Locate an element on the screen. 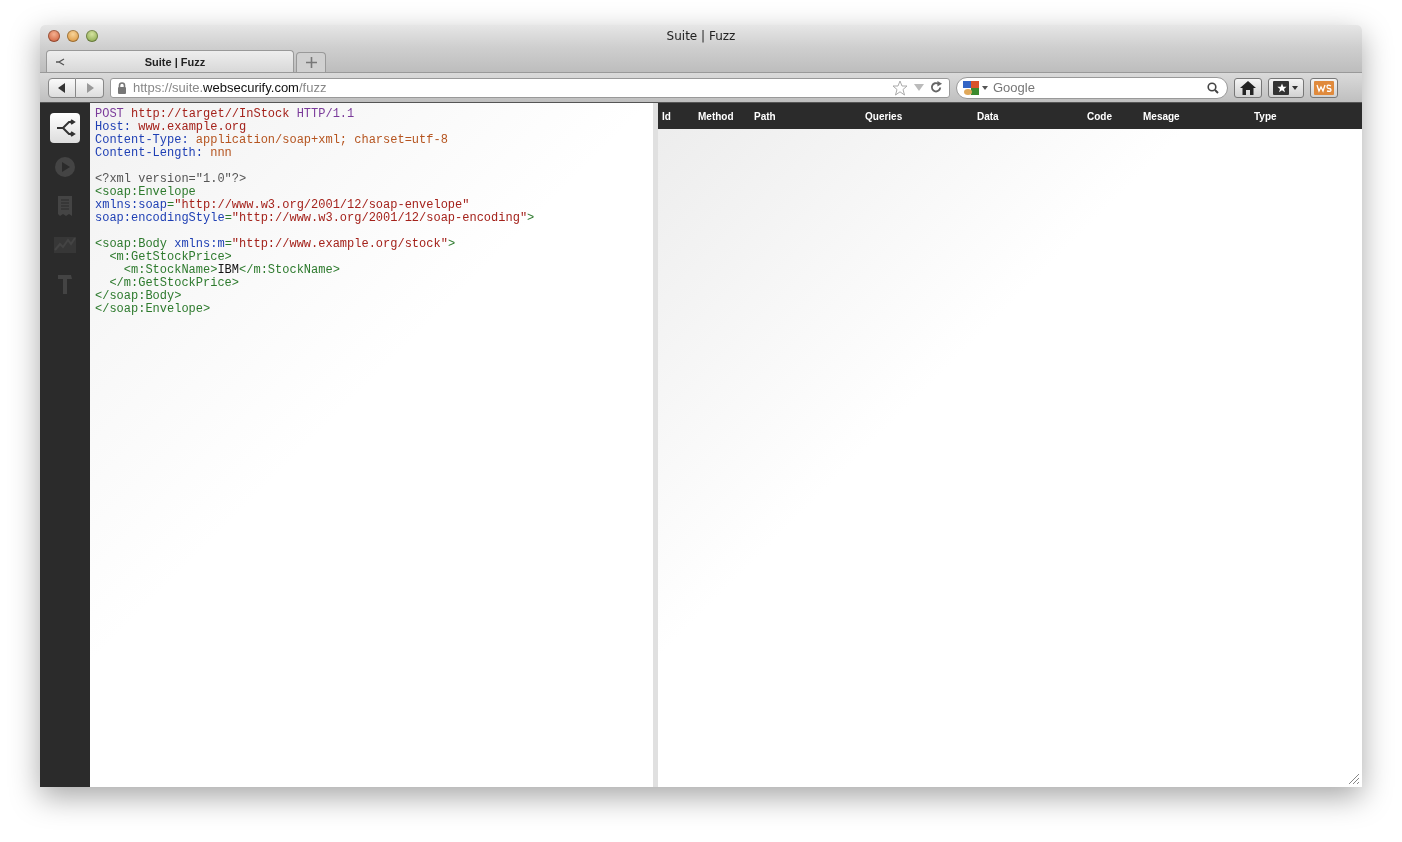 The image size is (1402, 842). column-header: Id is located at coordinates (666, 116).